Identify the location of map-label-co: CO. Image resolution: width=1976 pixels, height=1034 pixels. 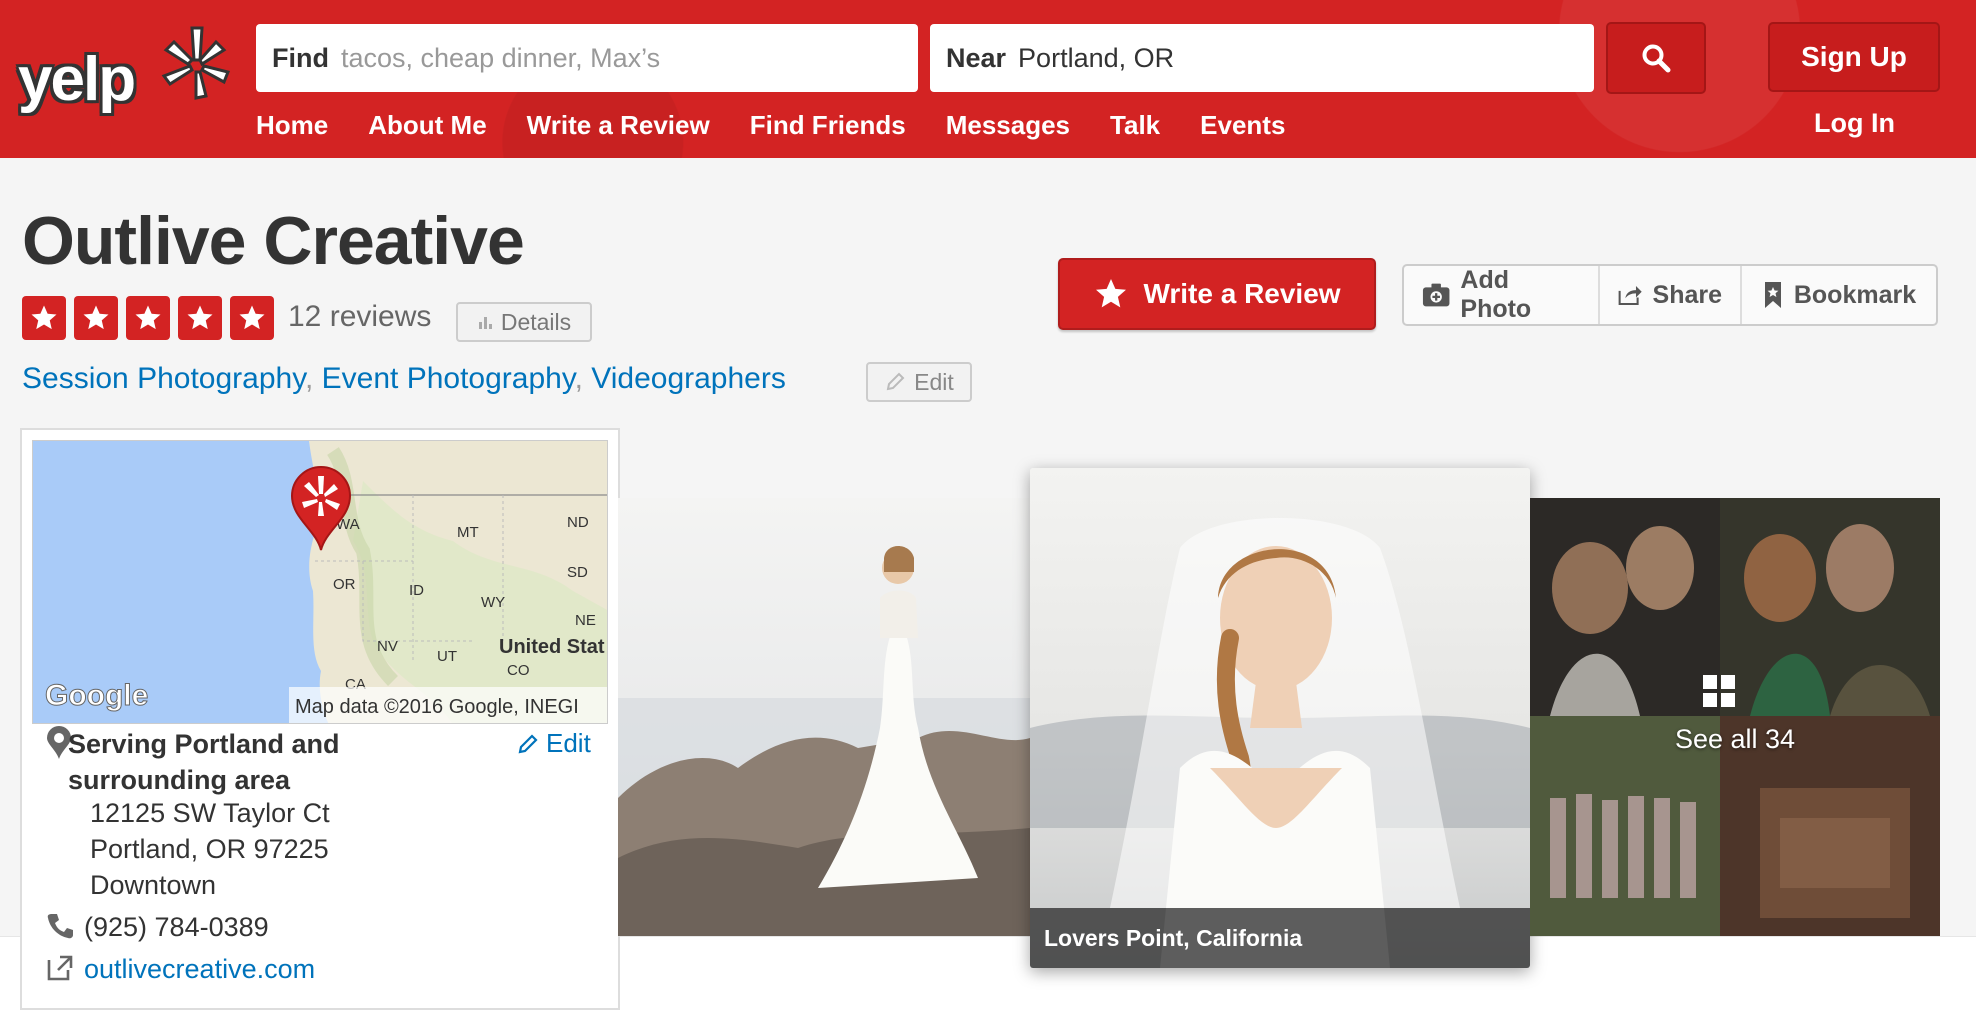
(518, 670).